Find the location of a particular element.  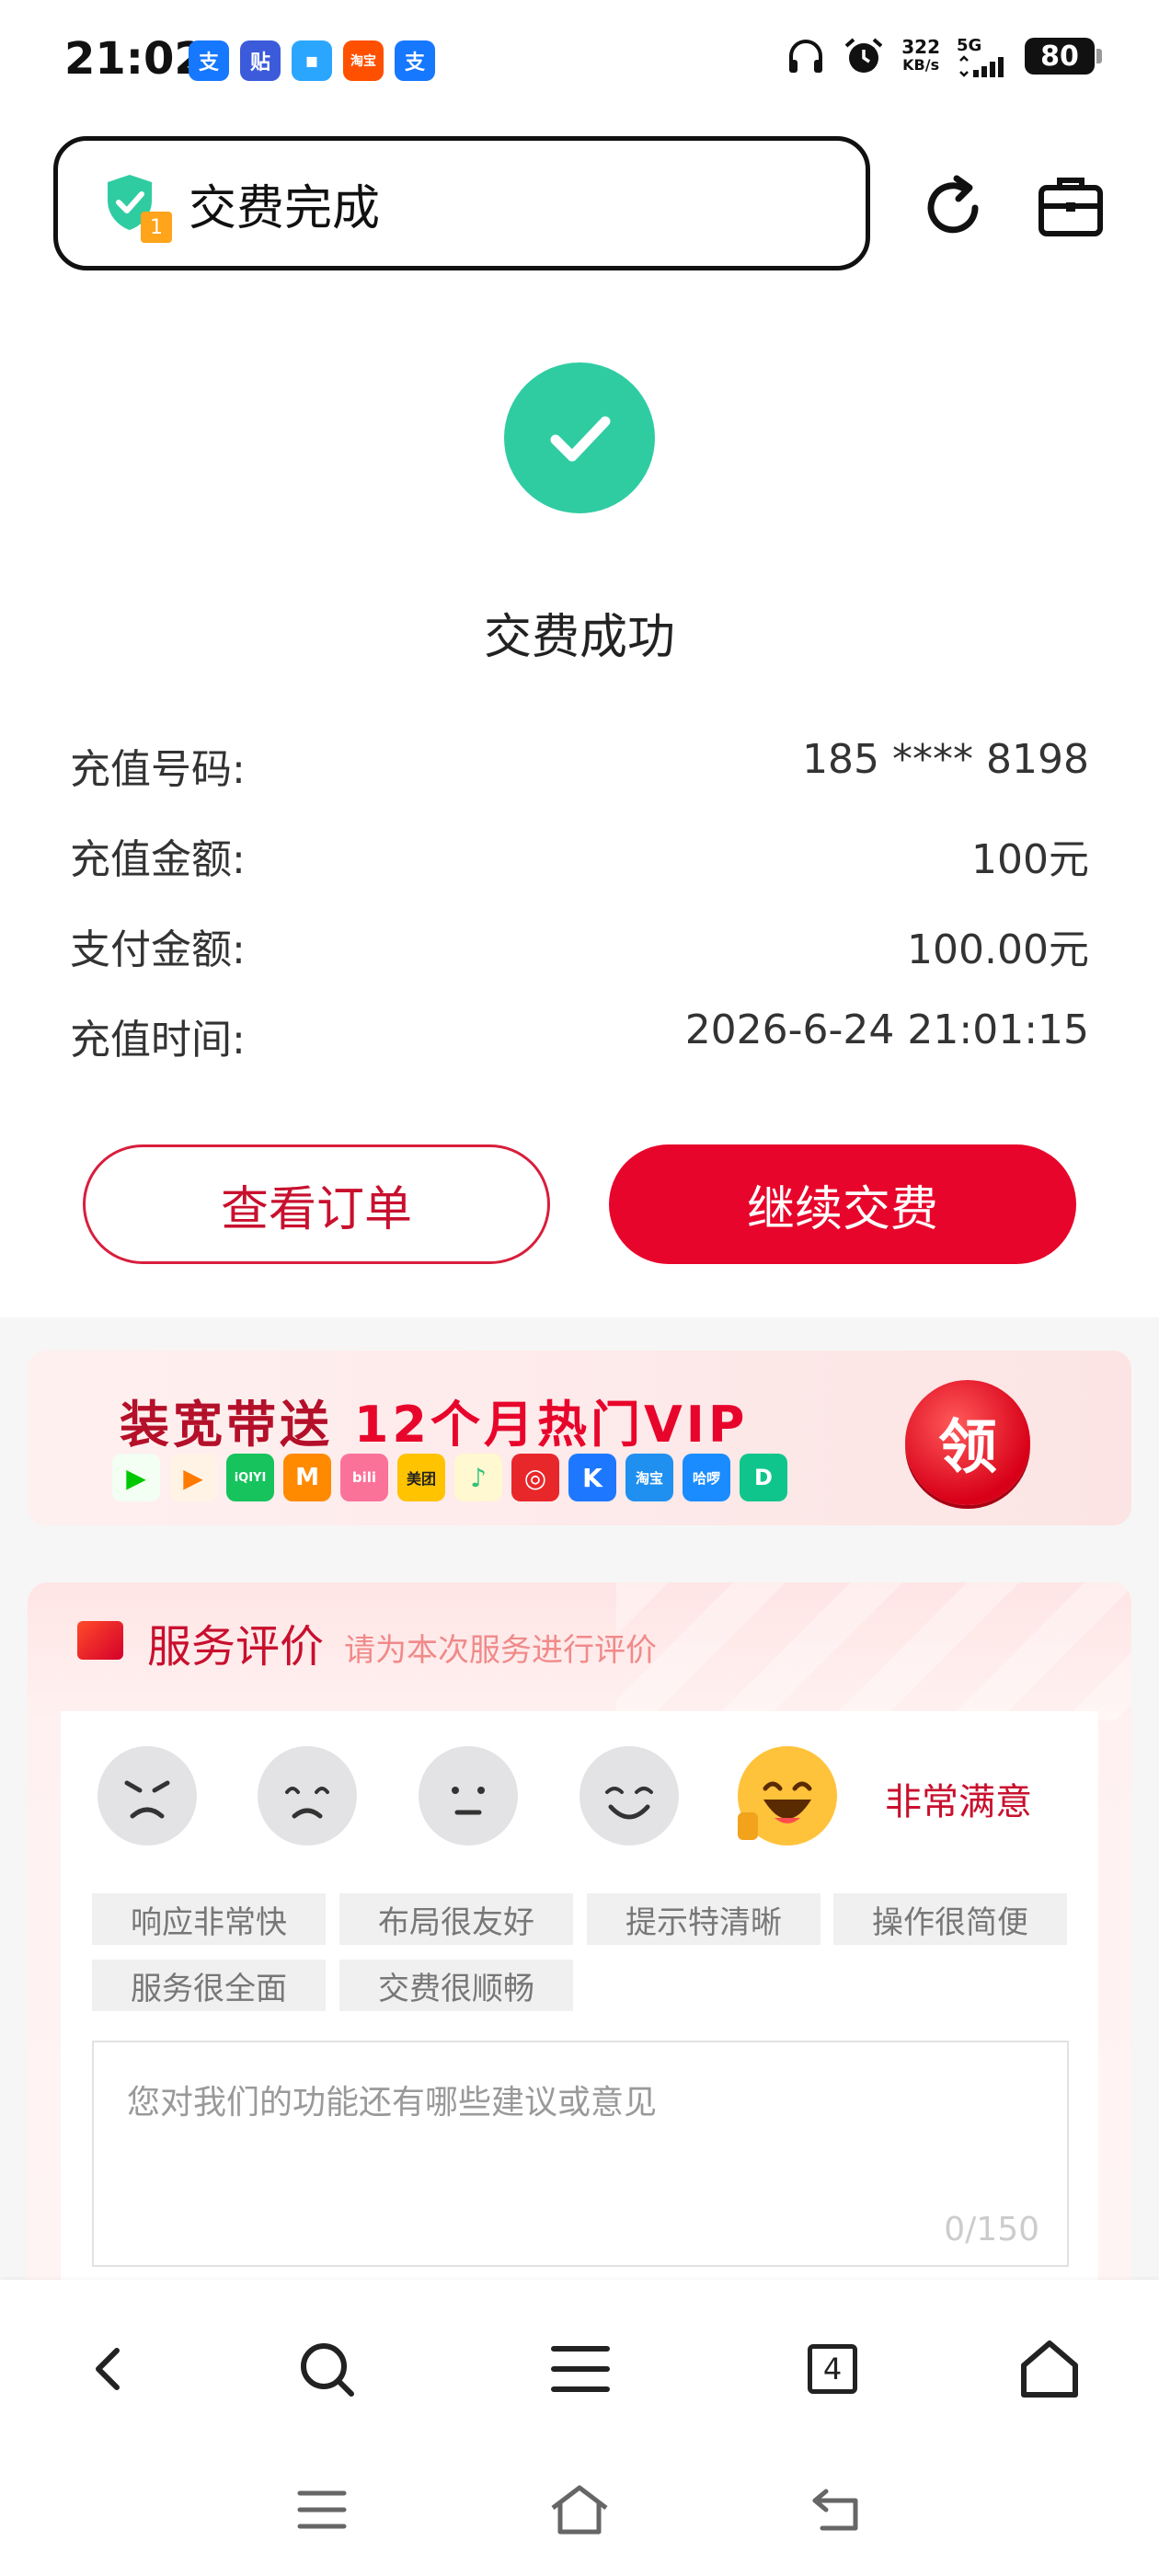

neutral-face-rating is located at coordinates (468, 1796).